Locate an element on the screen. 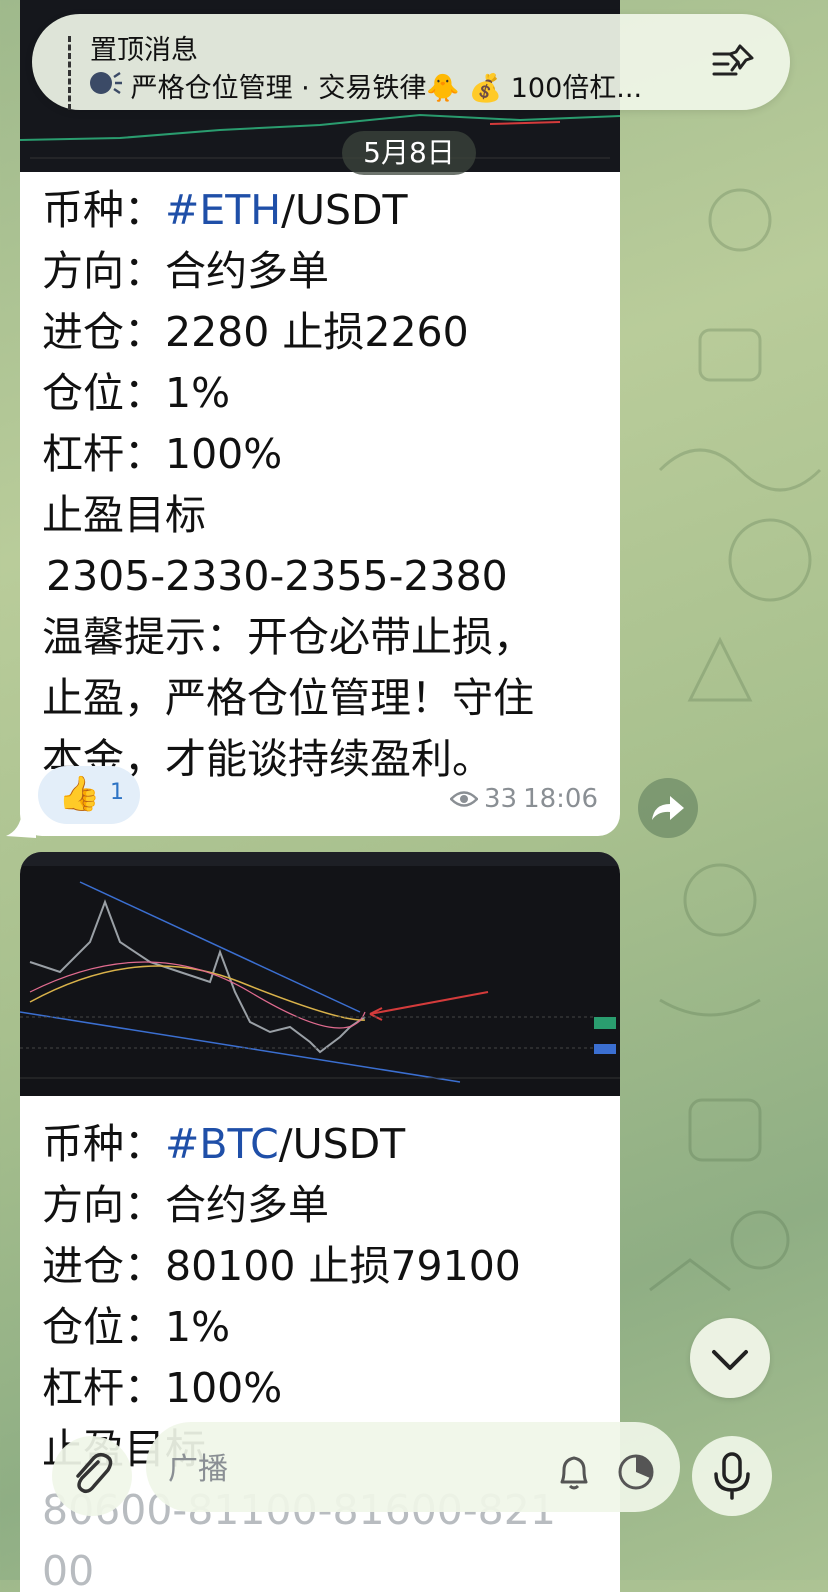 This screenshot has height=1592, width=828. tip-line-2: 止盈，严格仓位管理！守住 is located at coordinates (288, 698).